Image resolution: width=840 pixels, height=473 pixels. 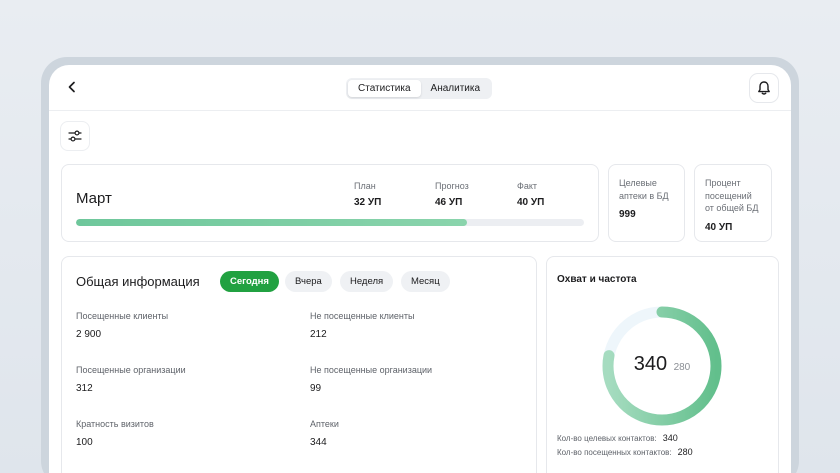 What do you see at coordinates (324, 433) in the screenshot?
I see `metric-pharmacies: Аптеки 344` at bounding box center [324, 433].